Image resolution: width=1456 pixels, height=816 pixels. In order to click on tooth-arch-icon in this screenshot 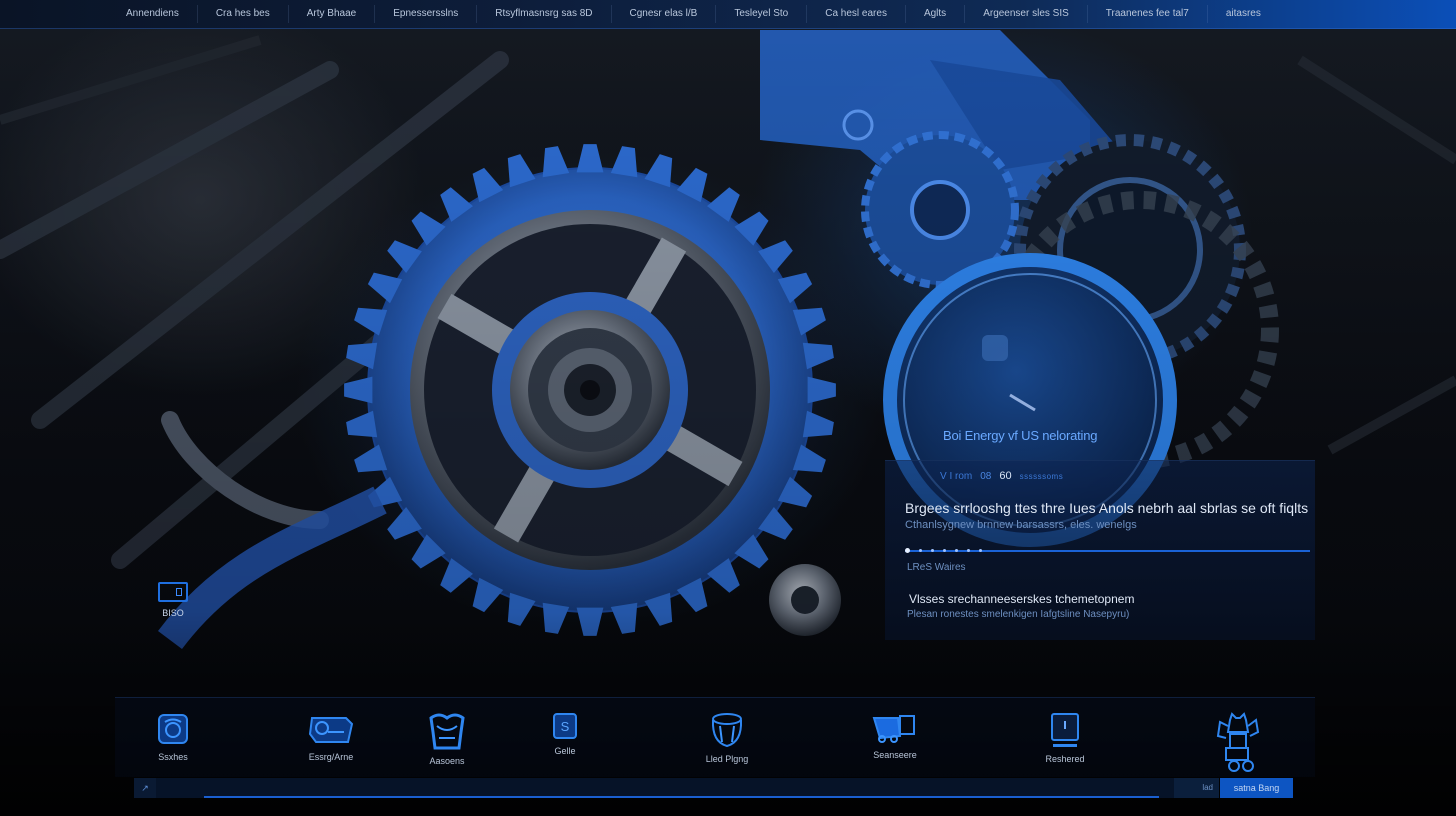, I will do `click(447, 731)`.